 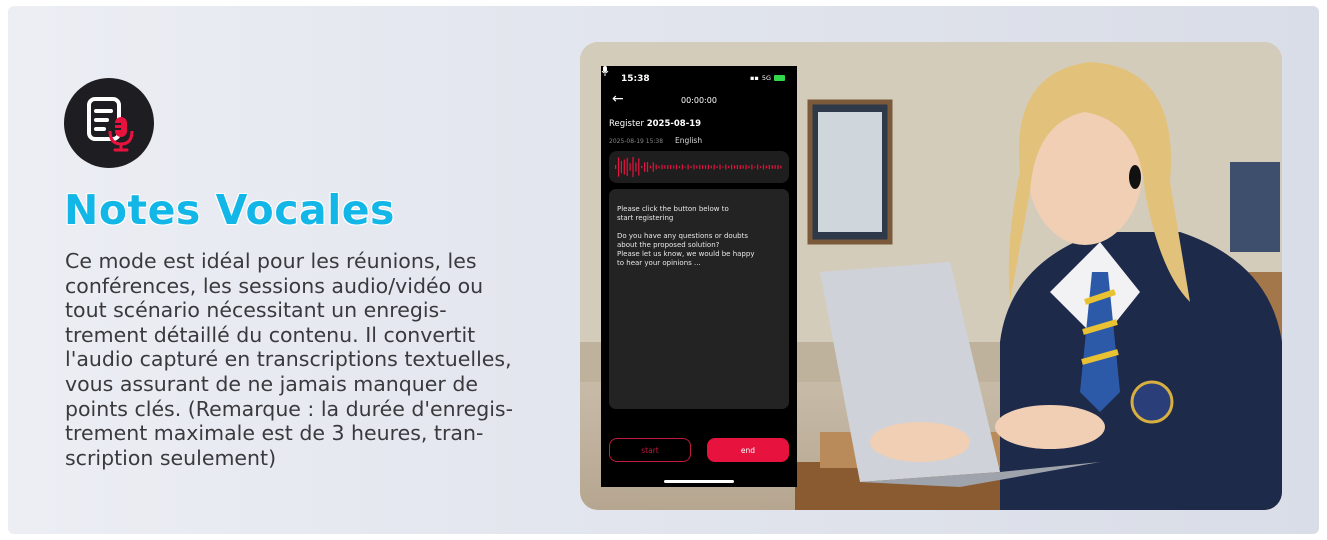 I want to click on transcription-line: start registering, so click(x=645, y=218).